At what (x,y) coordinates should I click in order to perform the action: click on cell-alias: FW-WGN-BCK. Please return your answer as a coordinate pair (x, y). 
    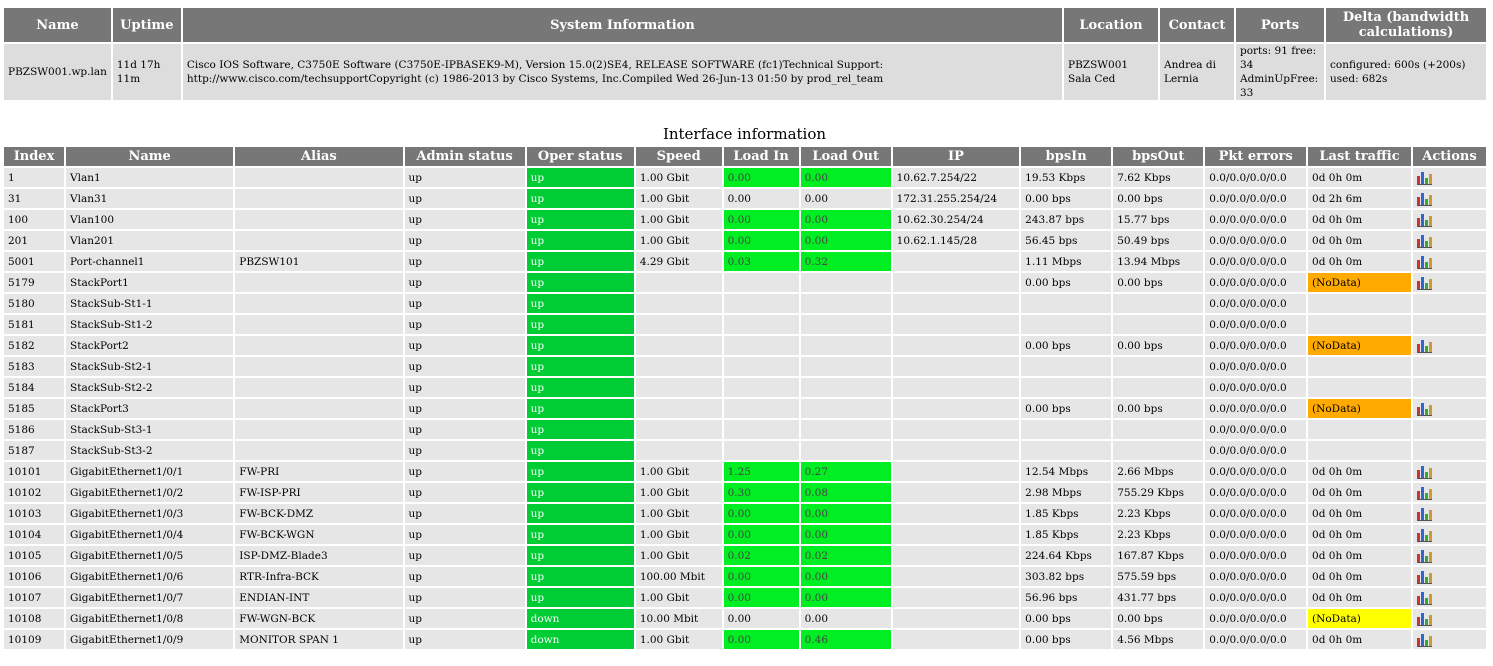
    Looking at the image, I should click on (319, 618).